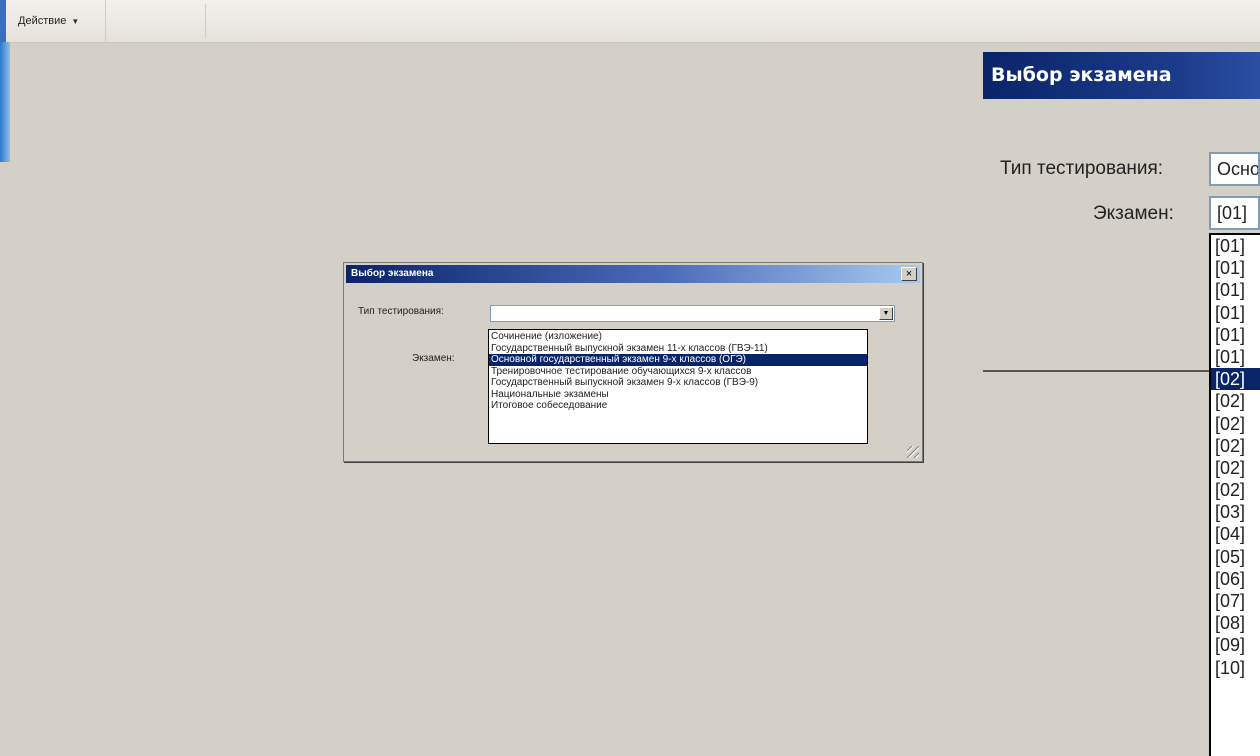 The height and width of the screenshot is (756, 1260). What do you see at coordinates (1235, 534) in the screenshot?
I see `exam-list-item: [04]` at bounding box center [1235, 534].